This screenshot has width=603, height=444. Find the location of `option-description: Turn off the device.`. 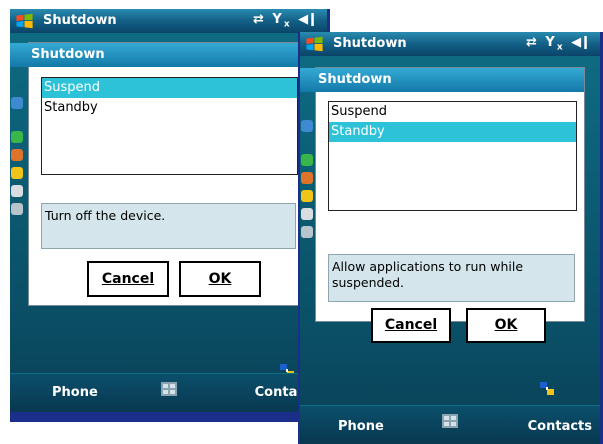

option-description: Turn off the device. is located at coordinates (168, 226).